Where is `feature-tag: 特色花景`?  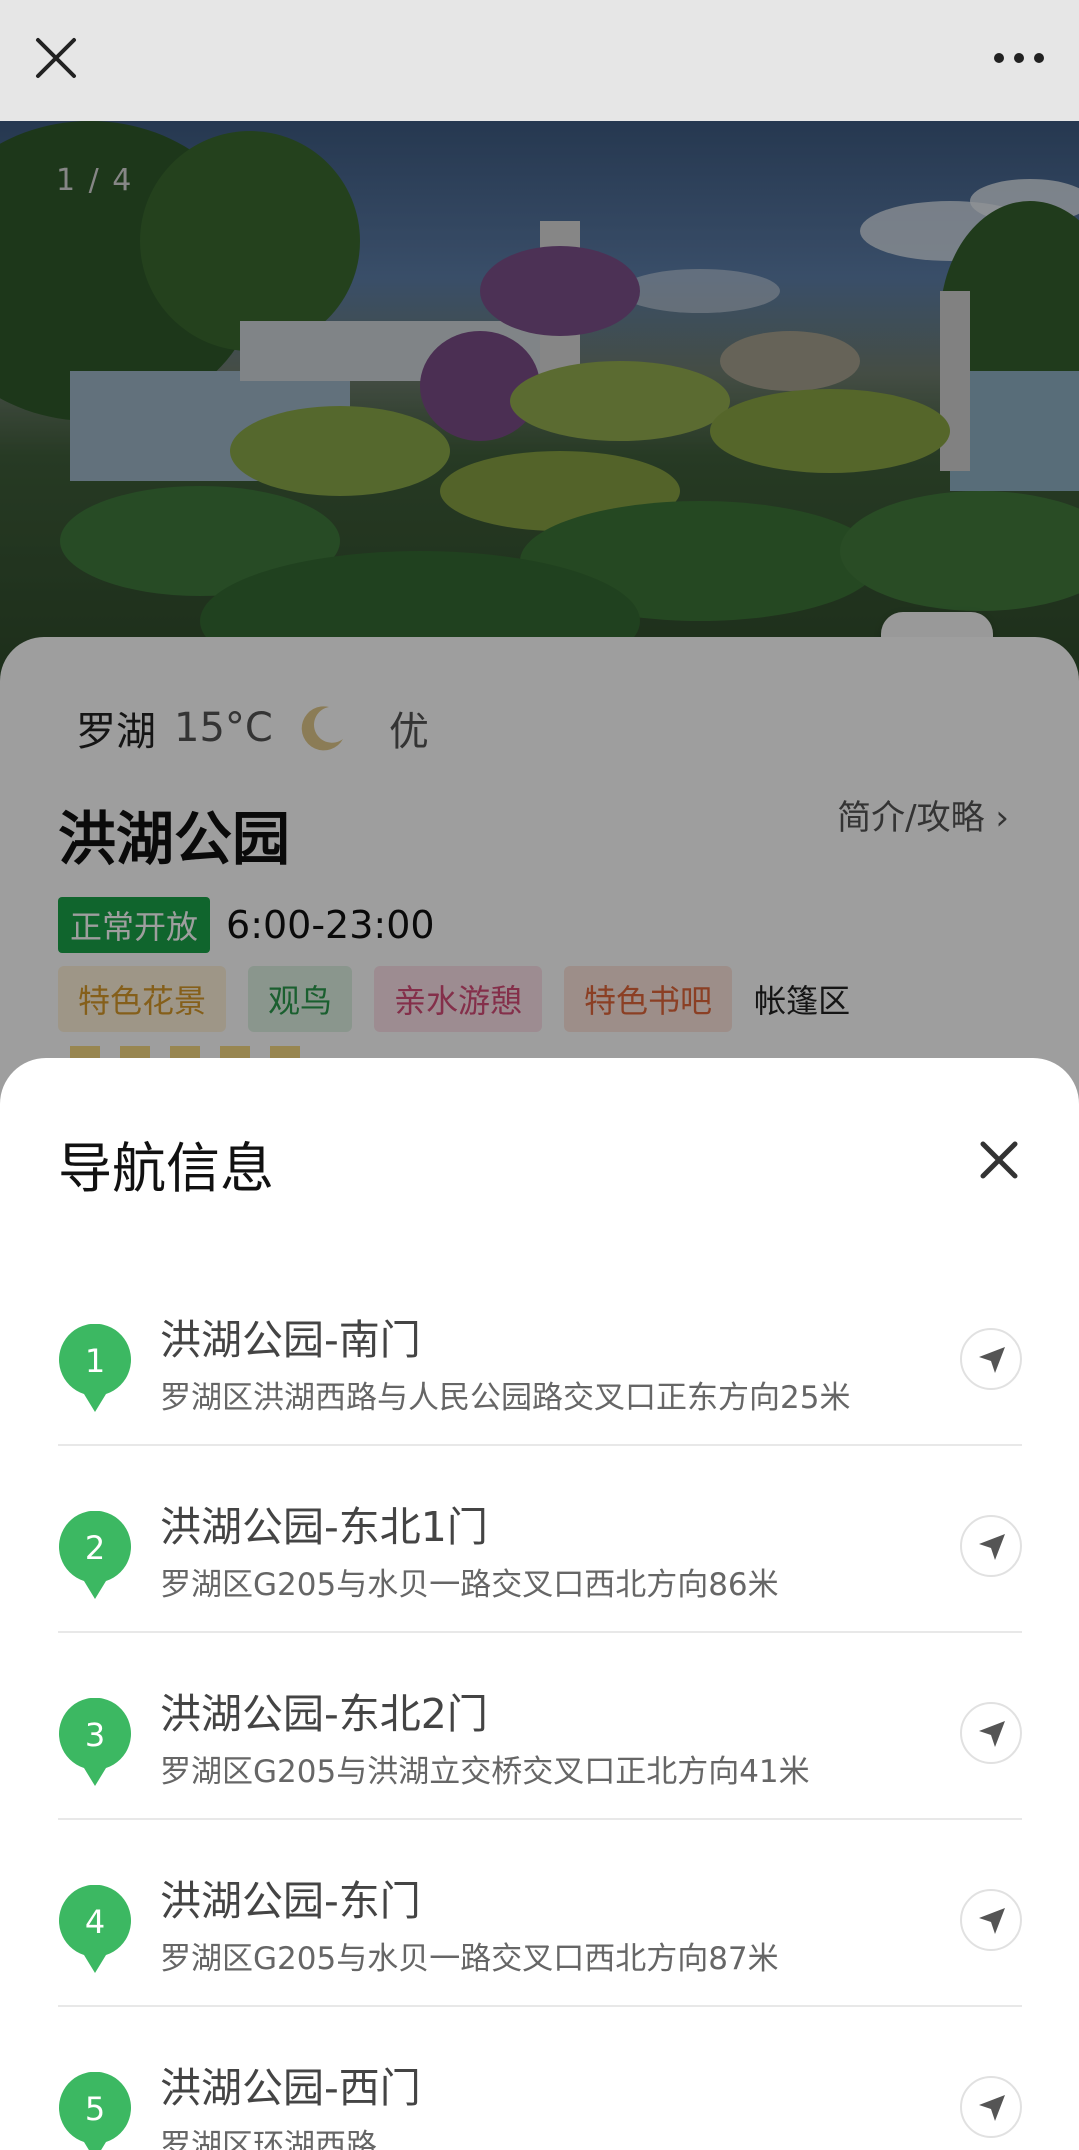
feature-tag: 特色花景 is located at coordinates (142, 999).